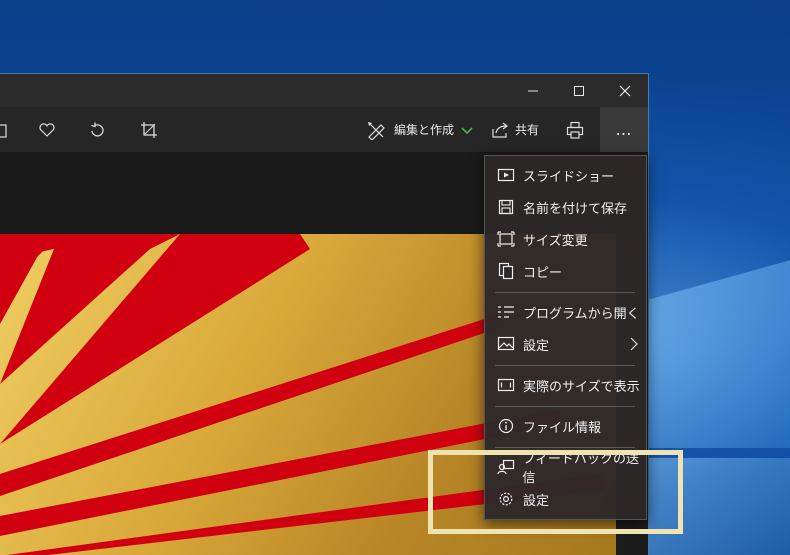 This screenshot has height=555, width=790. I want to click on maximize-button, so click(579, 90).